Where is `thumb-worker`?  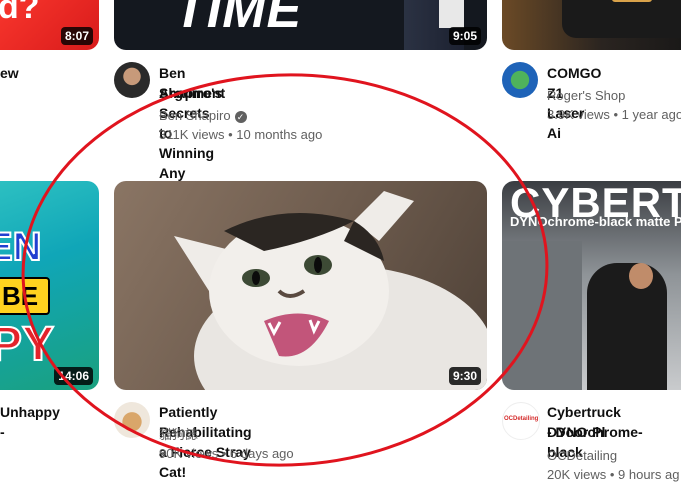 thumb-worker is located at coordinates (627, 326).